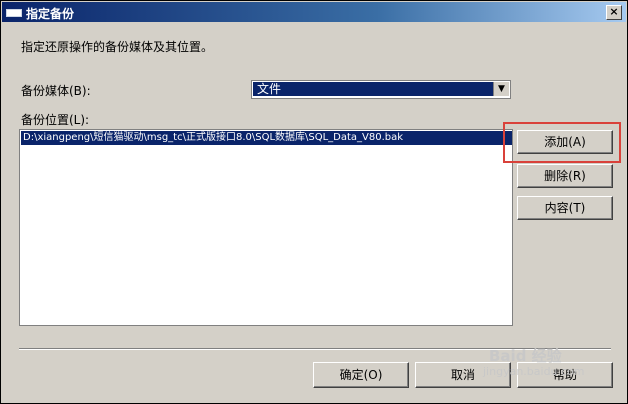 This screenshot has height=404, width=628. What do you see at coordinates (614, 12) in the screenshot?
I see `close-button: ×` at bounding box center [614, 12].